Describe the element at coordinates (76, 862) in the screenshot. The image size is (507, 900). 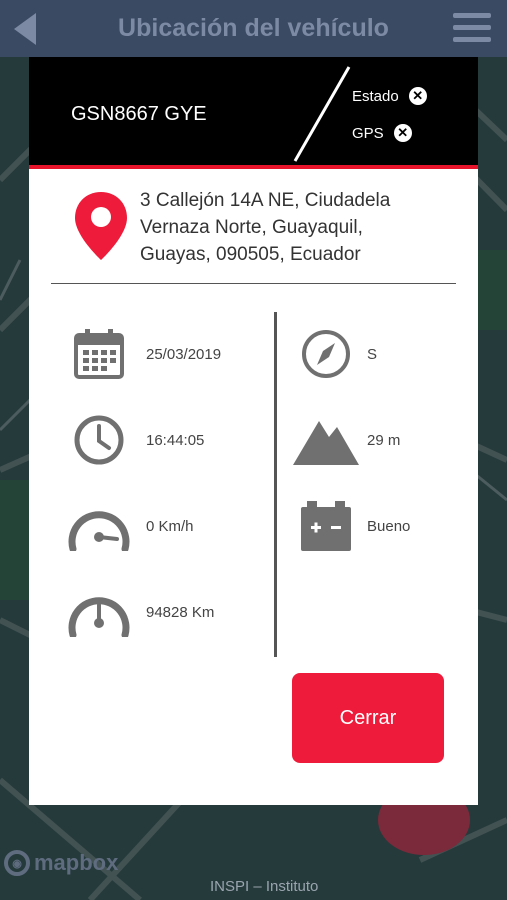
I see `mapbox-logo-text: mapbox` at that location.